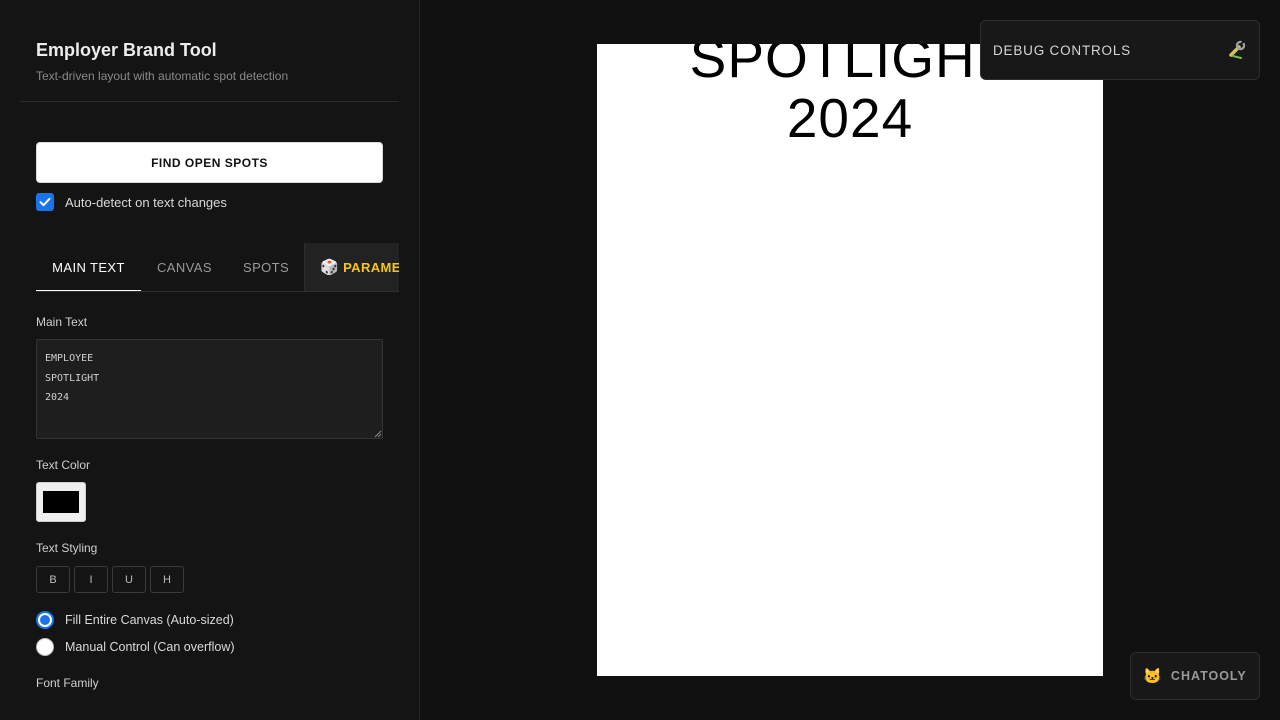  Describe the element at coordinates (45, 620) in the screenshot. I see `fill-canvas-radio` at that location.